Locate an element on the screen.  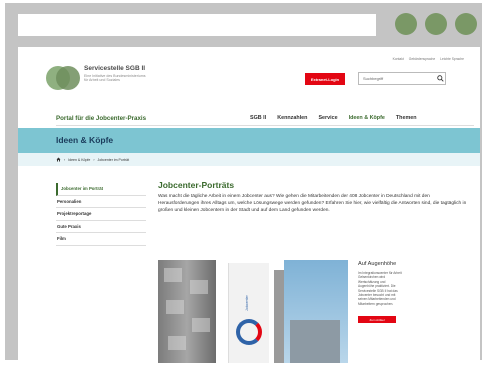
section-header-band: Ideen & Köpfe is located at coordinates (249, 140).